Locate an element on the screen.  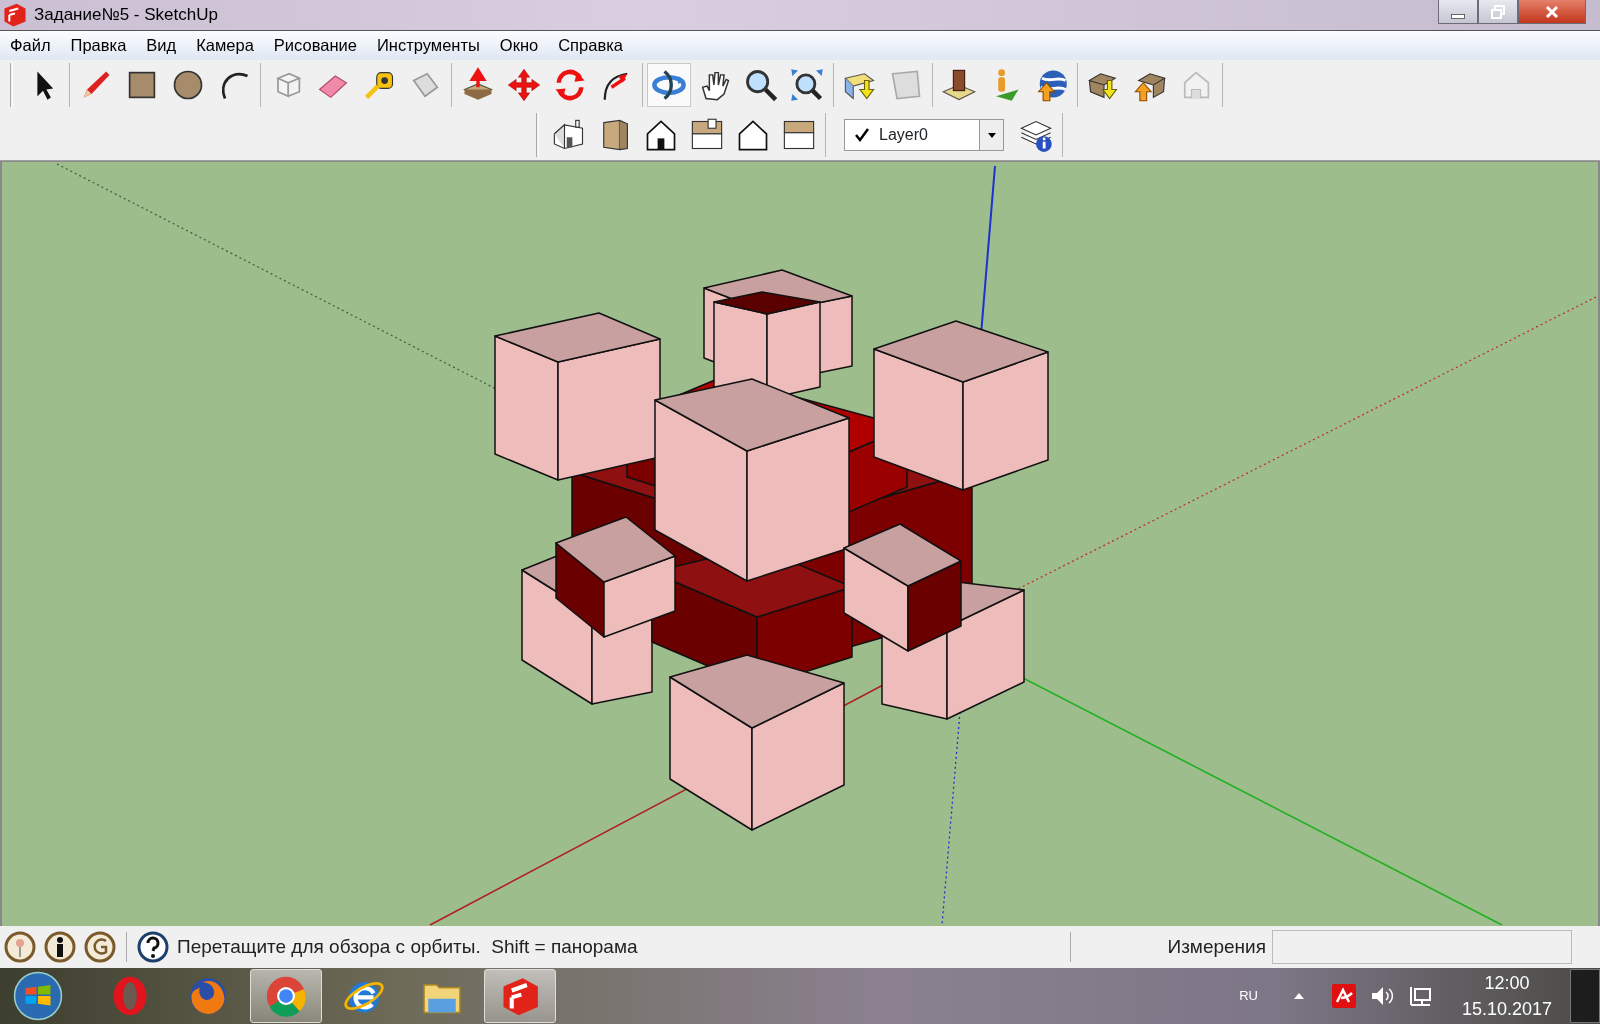
menu-item: Камера is located at coordinates (225, 45).